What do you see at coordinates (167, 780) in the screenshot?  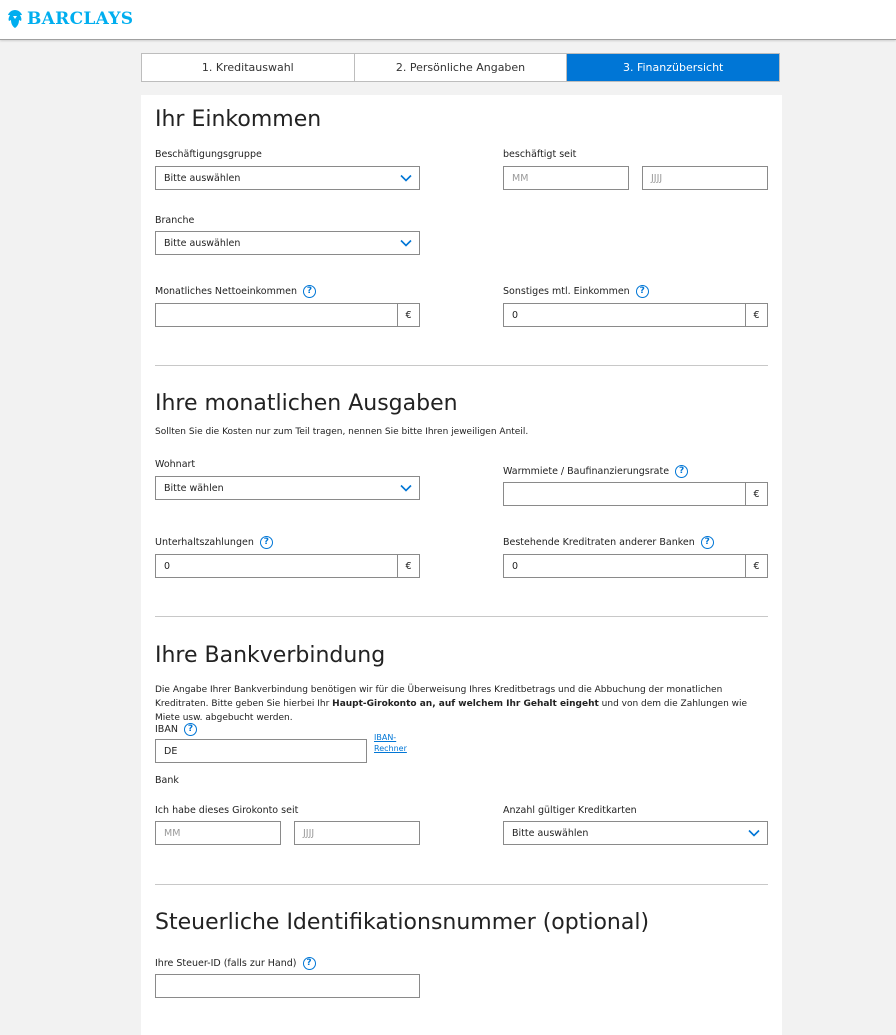 I see `bank-name-label: Bank` at bounding box center [167, 780].